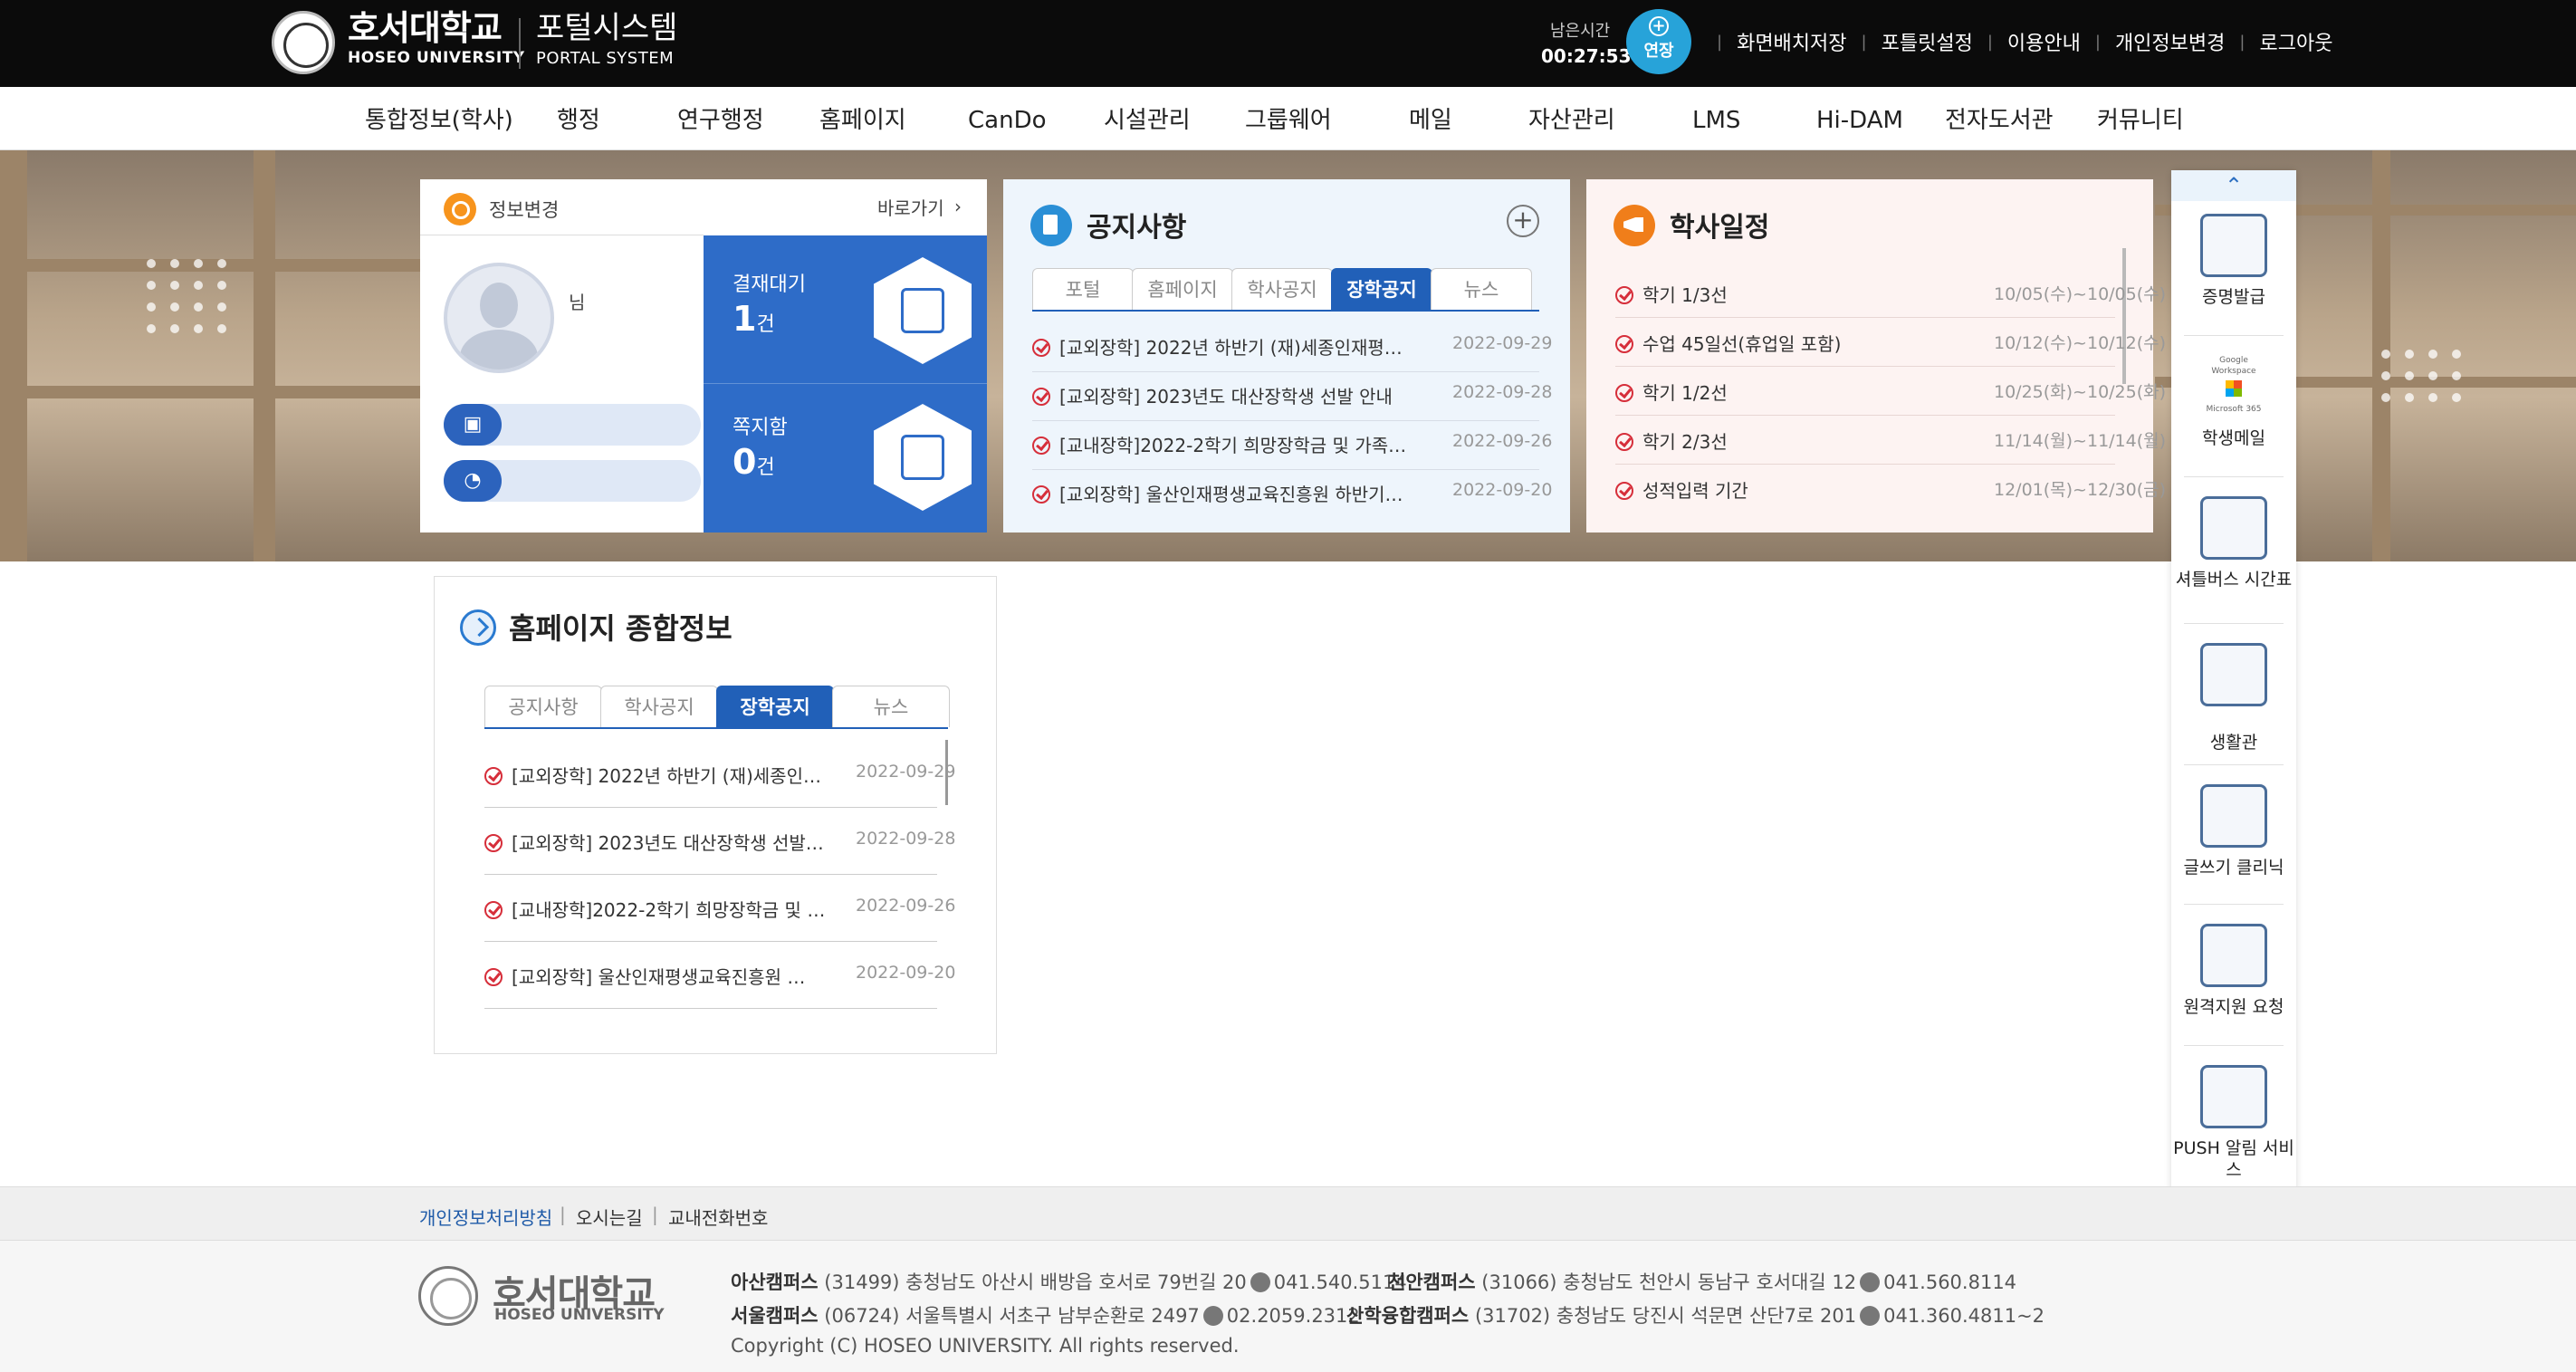 The height and width of the screenshot is (1372, 2576). I want to click on nav-item-community: 커뮤니티, so click(2140, 118).